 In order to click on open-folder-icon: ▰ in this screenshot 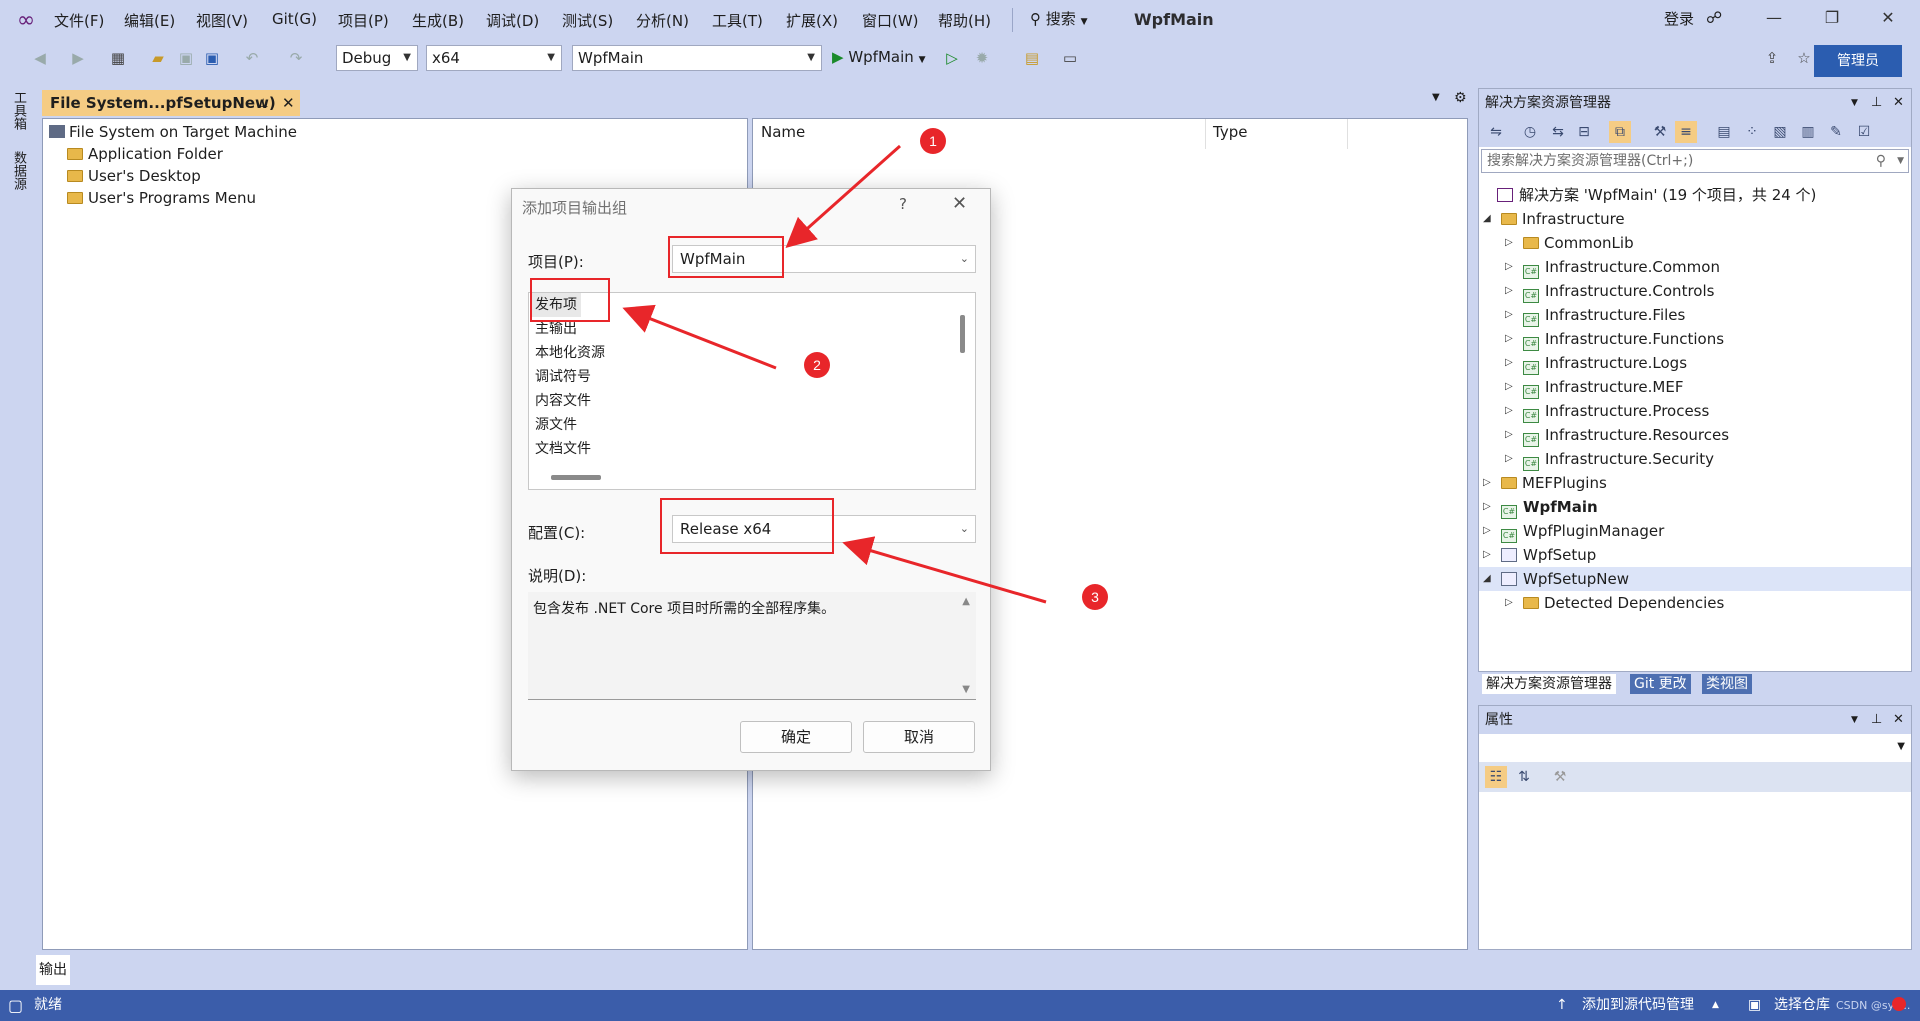, I will do `click(158, 58)`.